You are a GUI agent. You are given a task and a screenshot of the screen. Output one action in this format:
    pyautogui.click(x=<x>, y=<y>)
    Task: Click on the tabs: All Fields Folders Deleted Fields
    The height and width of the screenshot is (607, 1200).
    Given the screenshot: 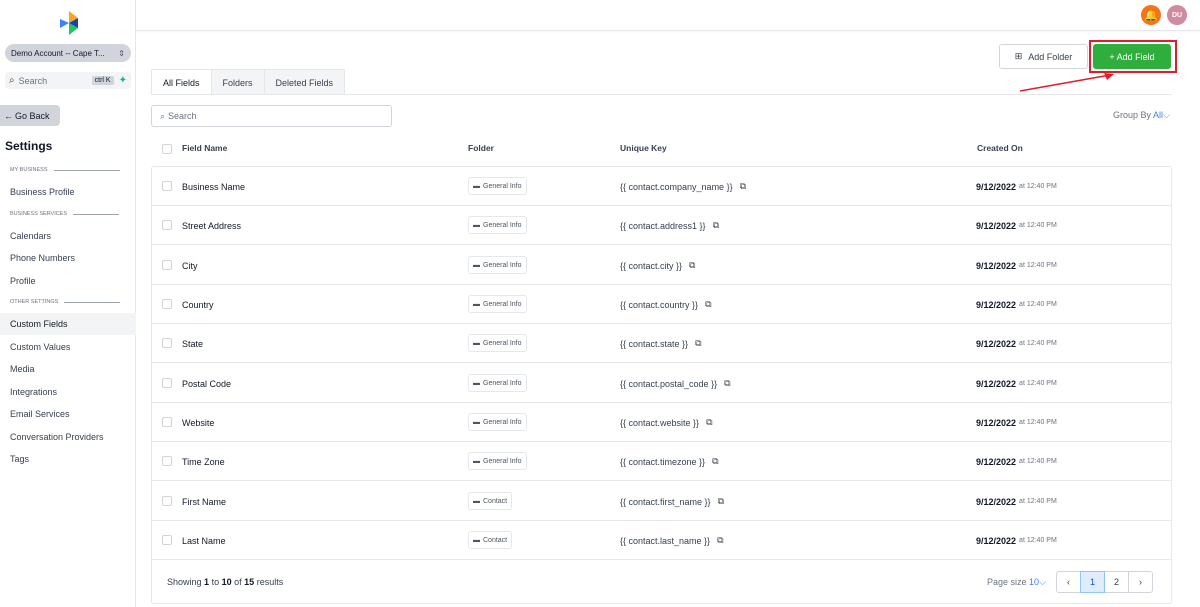 What is the action you would take?
    pyautogui.click(x=248, y=82)
    